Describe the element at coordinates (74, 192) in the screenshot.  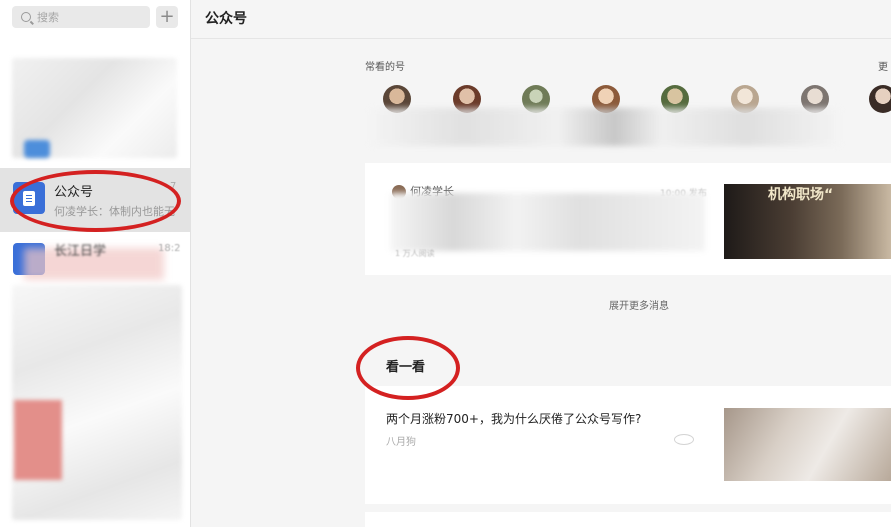
I see `chat-item-title: 公众号` at that location.